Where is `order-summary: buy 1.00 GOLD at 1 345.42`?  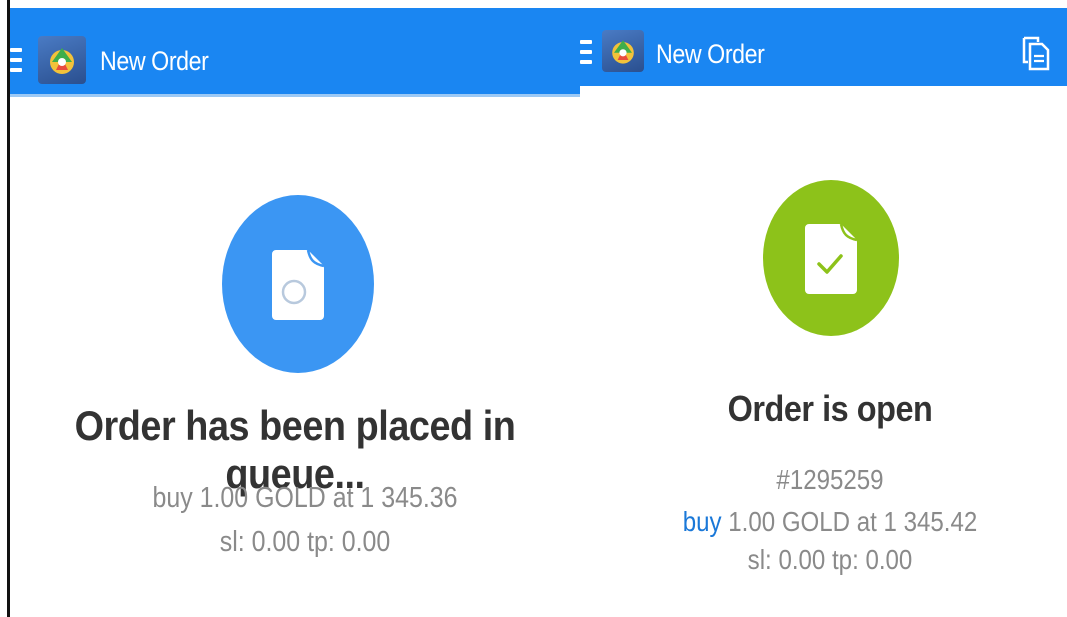
order-summary: buy 1.00 GOLD at 1 345.42 is located at coordinates (830, 522).